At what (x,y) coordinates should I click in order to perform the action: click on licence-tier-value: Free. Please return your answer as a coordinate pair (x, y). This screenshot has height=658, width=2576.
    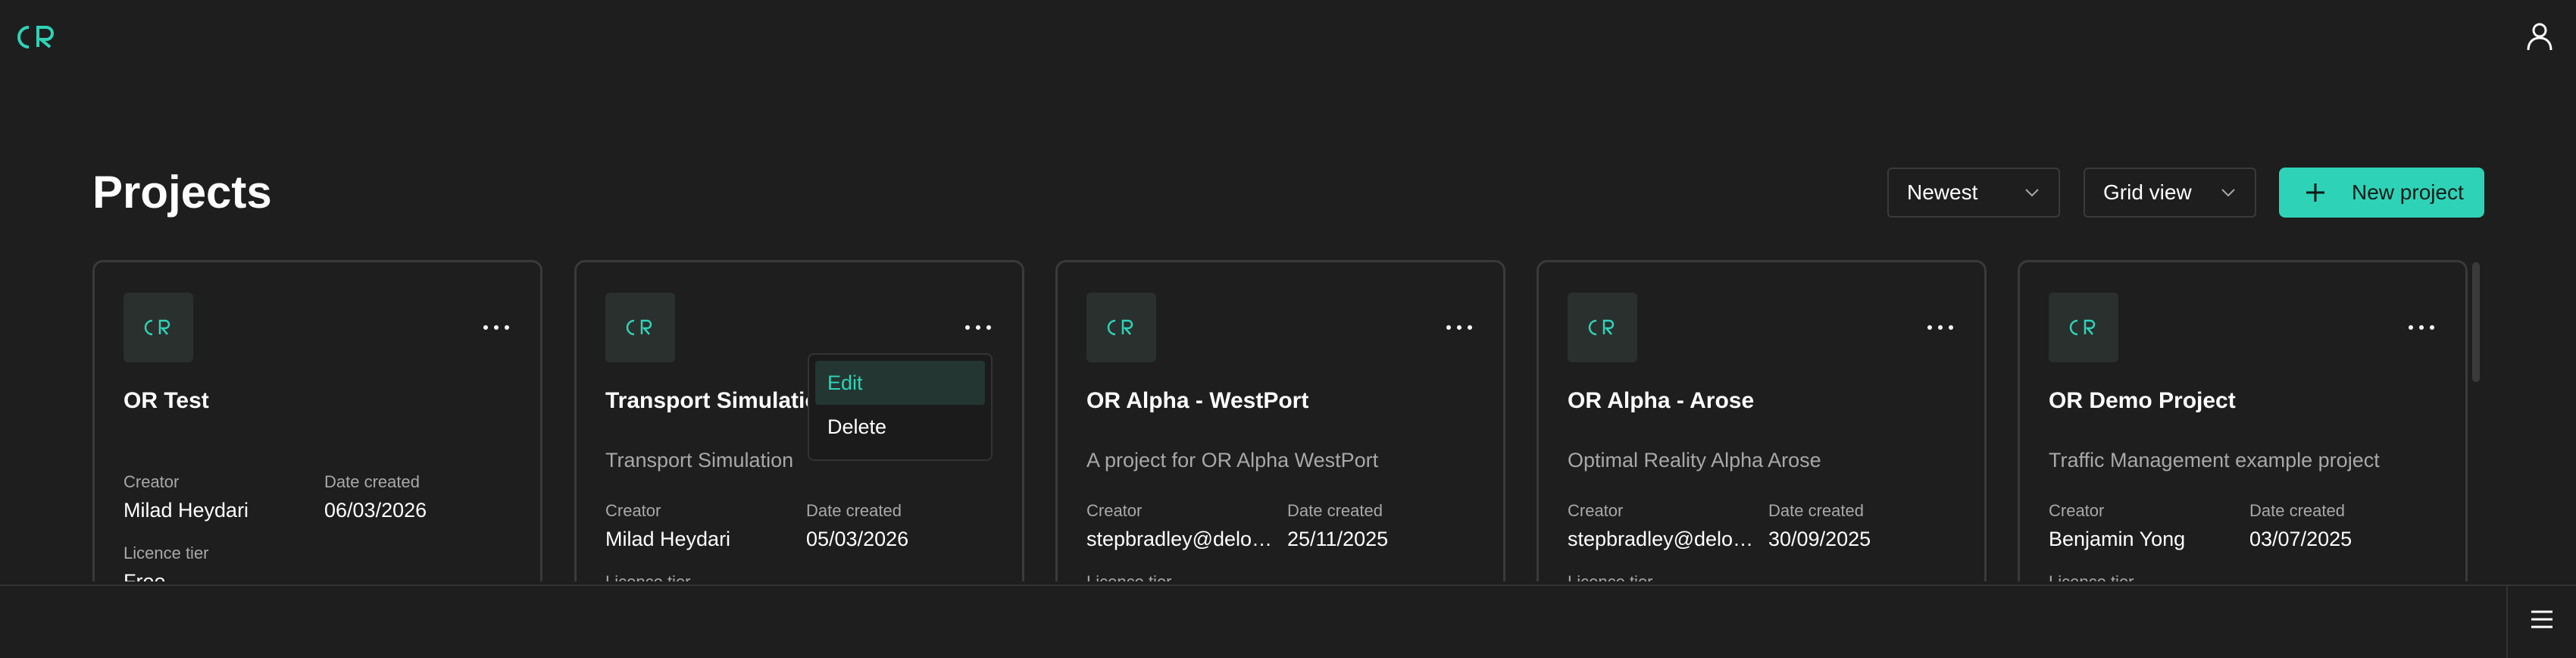
    Looking at the image, I should click on (144, 575).